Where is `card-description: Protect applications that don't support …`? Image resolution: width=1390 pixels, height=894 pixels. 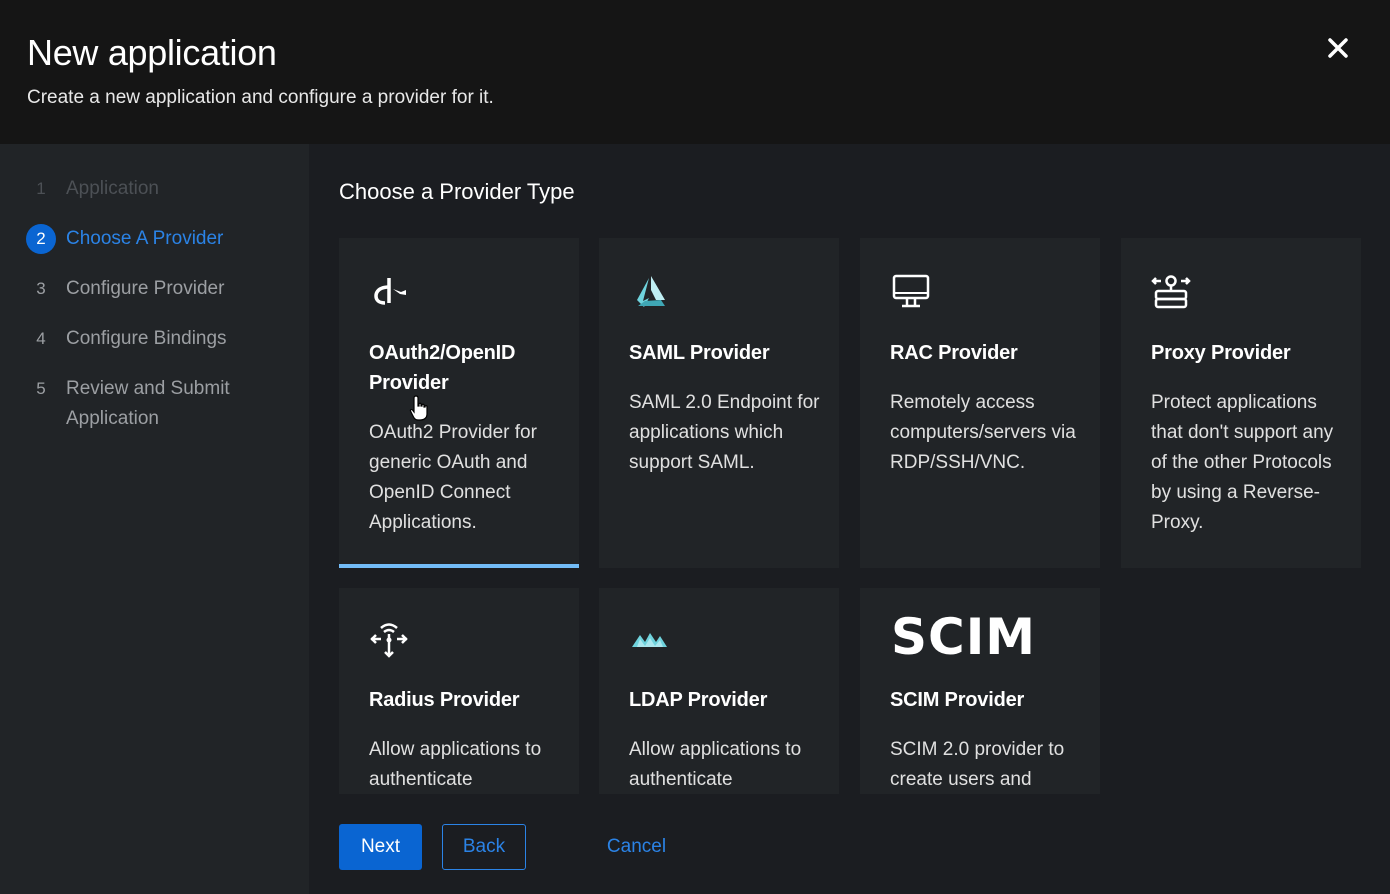 card-description: Protect applications that don't support … is located at coordinates (1242, 462).